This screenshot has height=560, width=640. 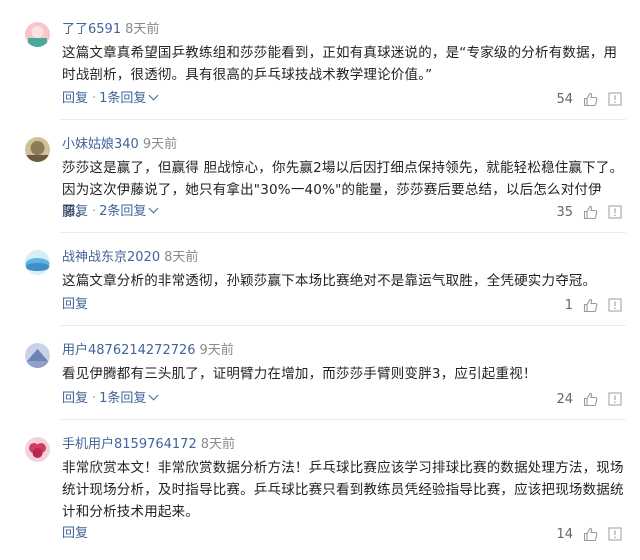 I want to click on username: 了了6591, so click(x=91, y=29).